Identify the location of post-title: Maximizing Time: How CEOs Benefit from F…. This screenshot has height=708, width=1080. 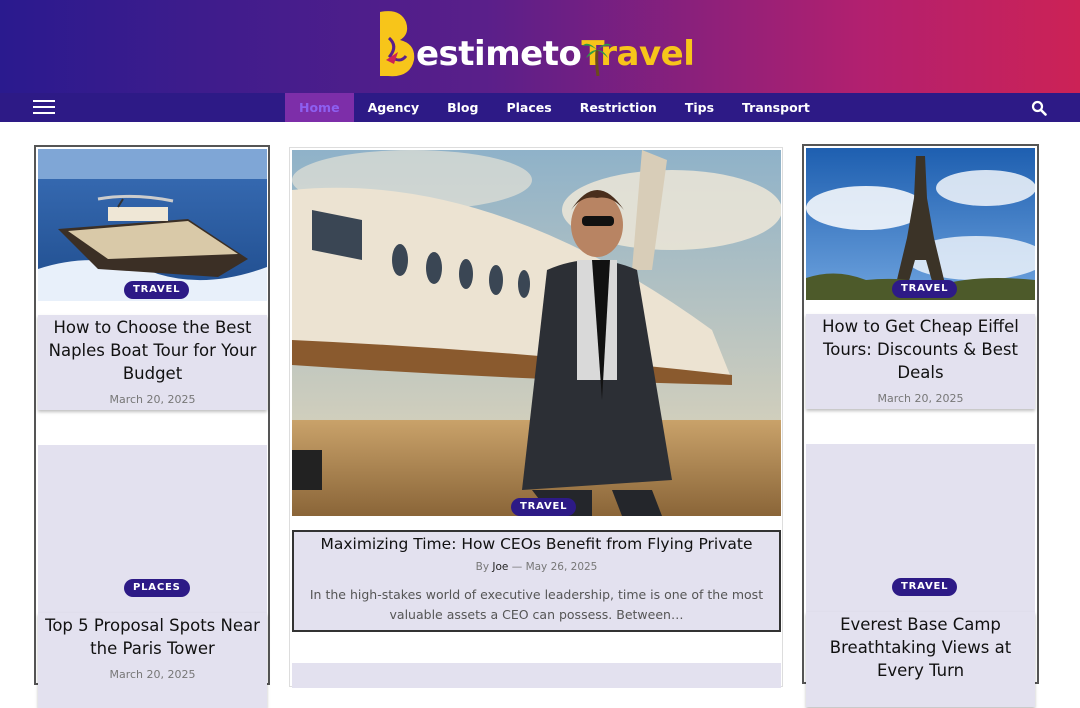
(536, 544).